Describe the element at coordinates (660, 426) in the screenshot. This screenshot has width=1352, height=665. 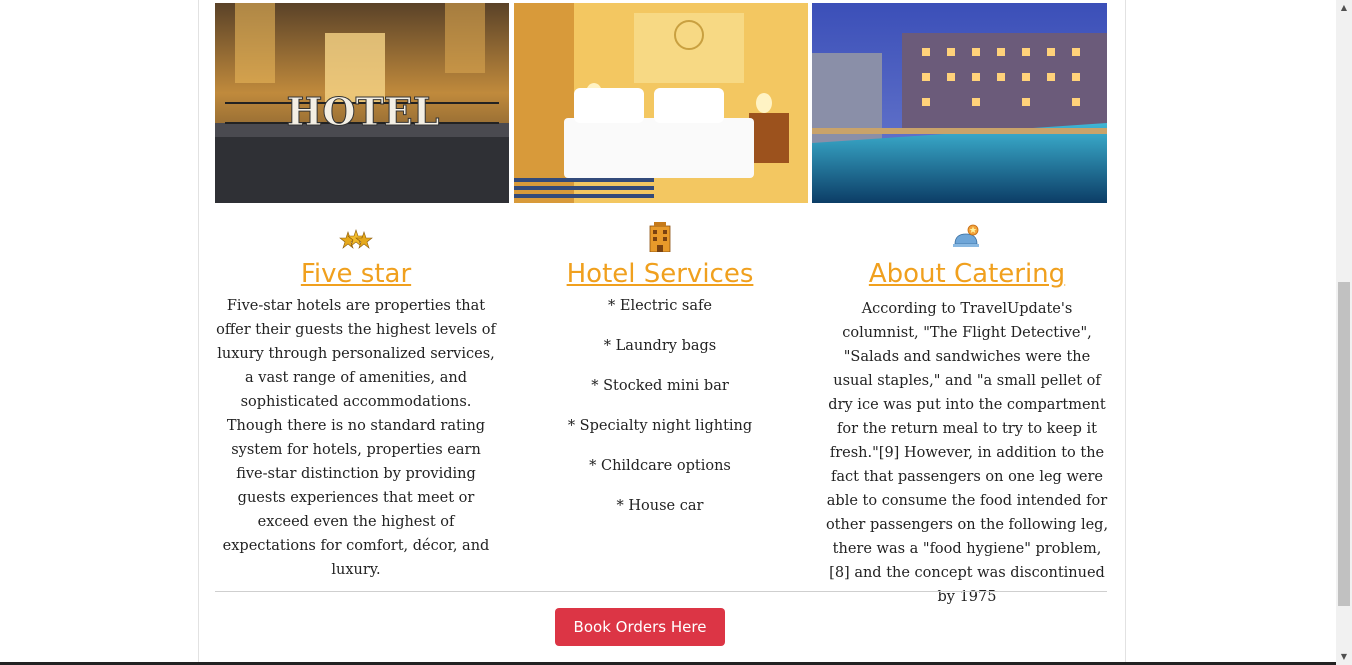
I see `service-item: * Specialty night lighting` at that location.